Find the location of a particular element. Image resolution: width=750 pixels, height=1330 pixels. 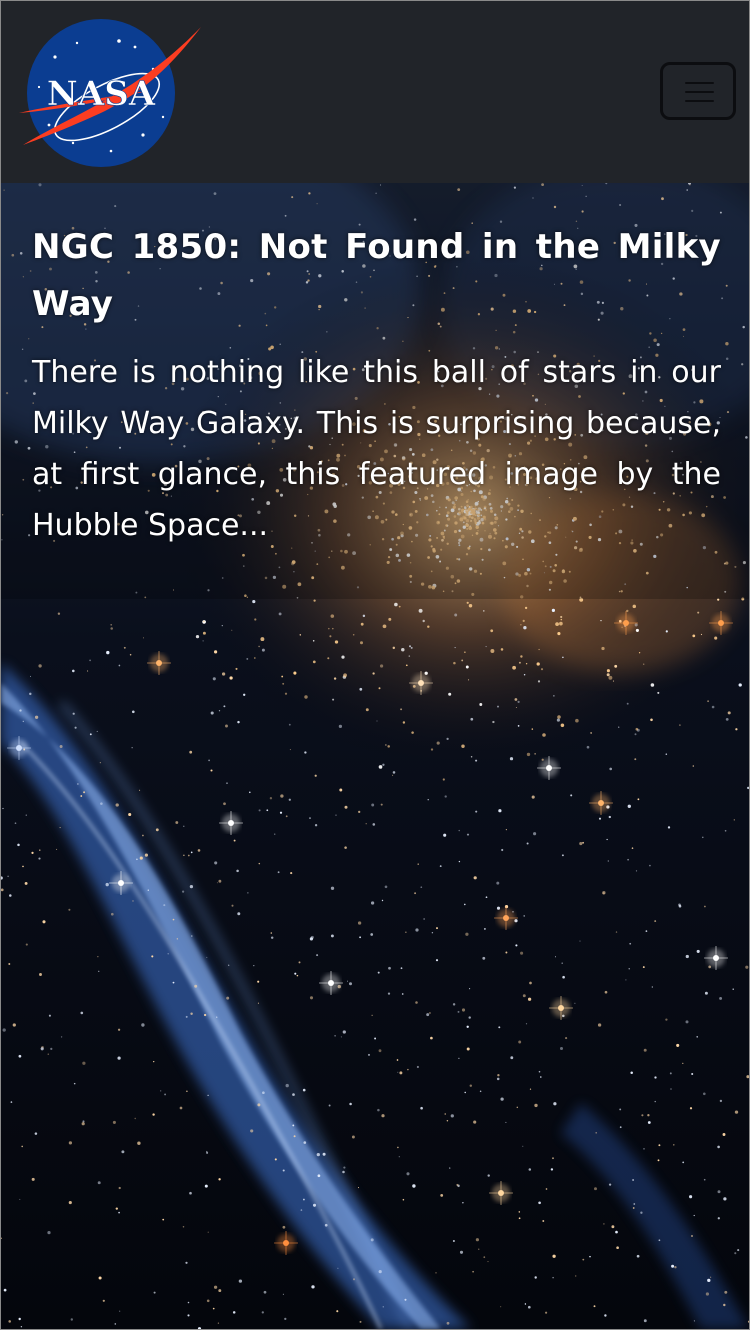

article-title: NGC 1850: Not Found in the Milky Way is located at coordinates (376, 276).